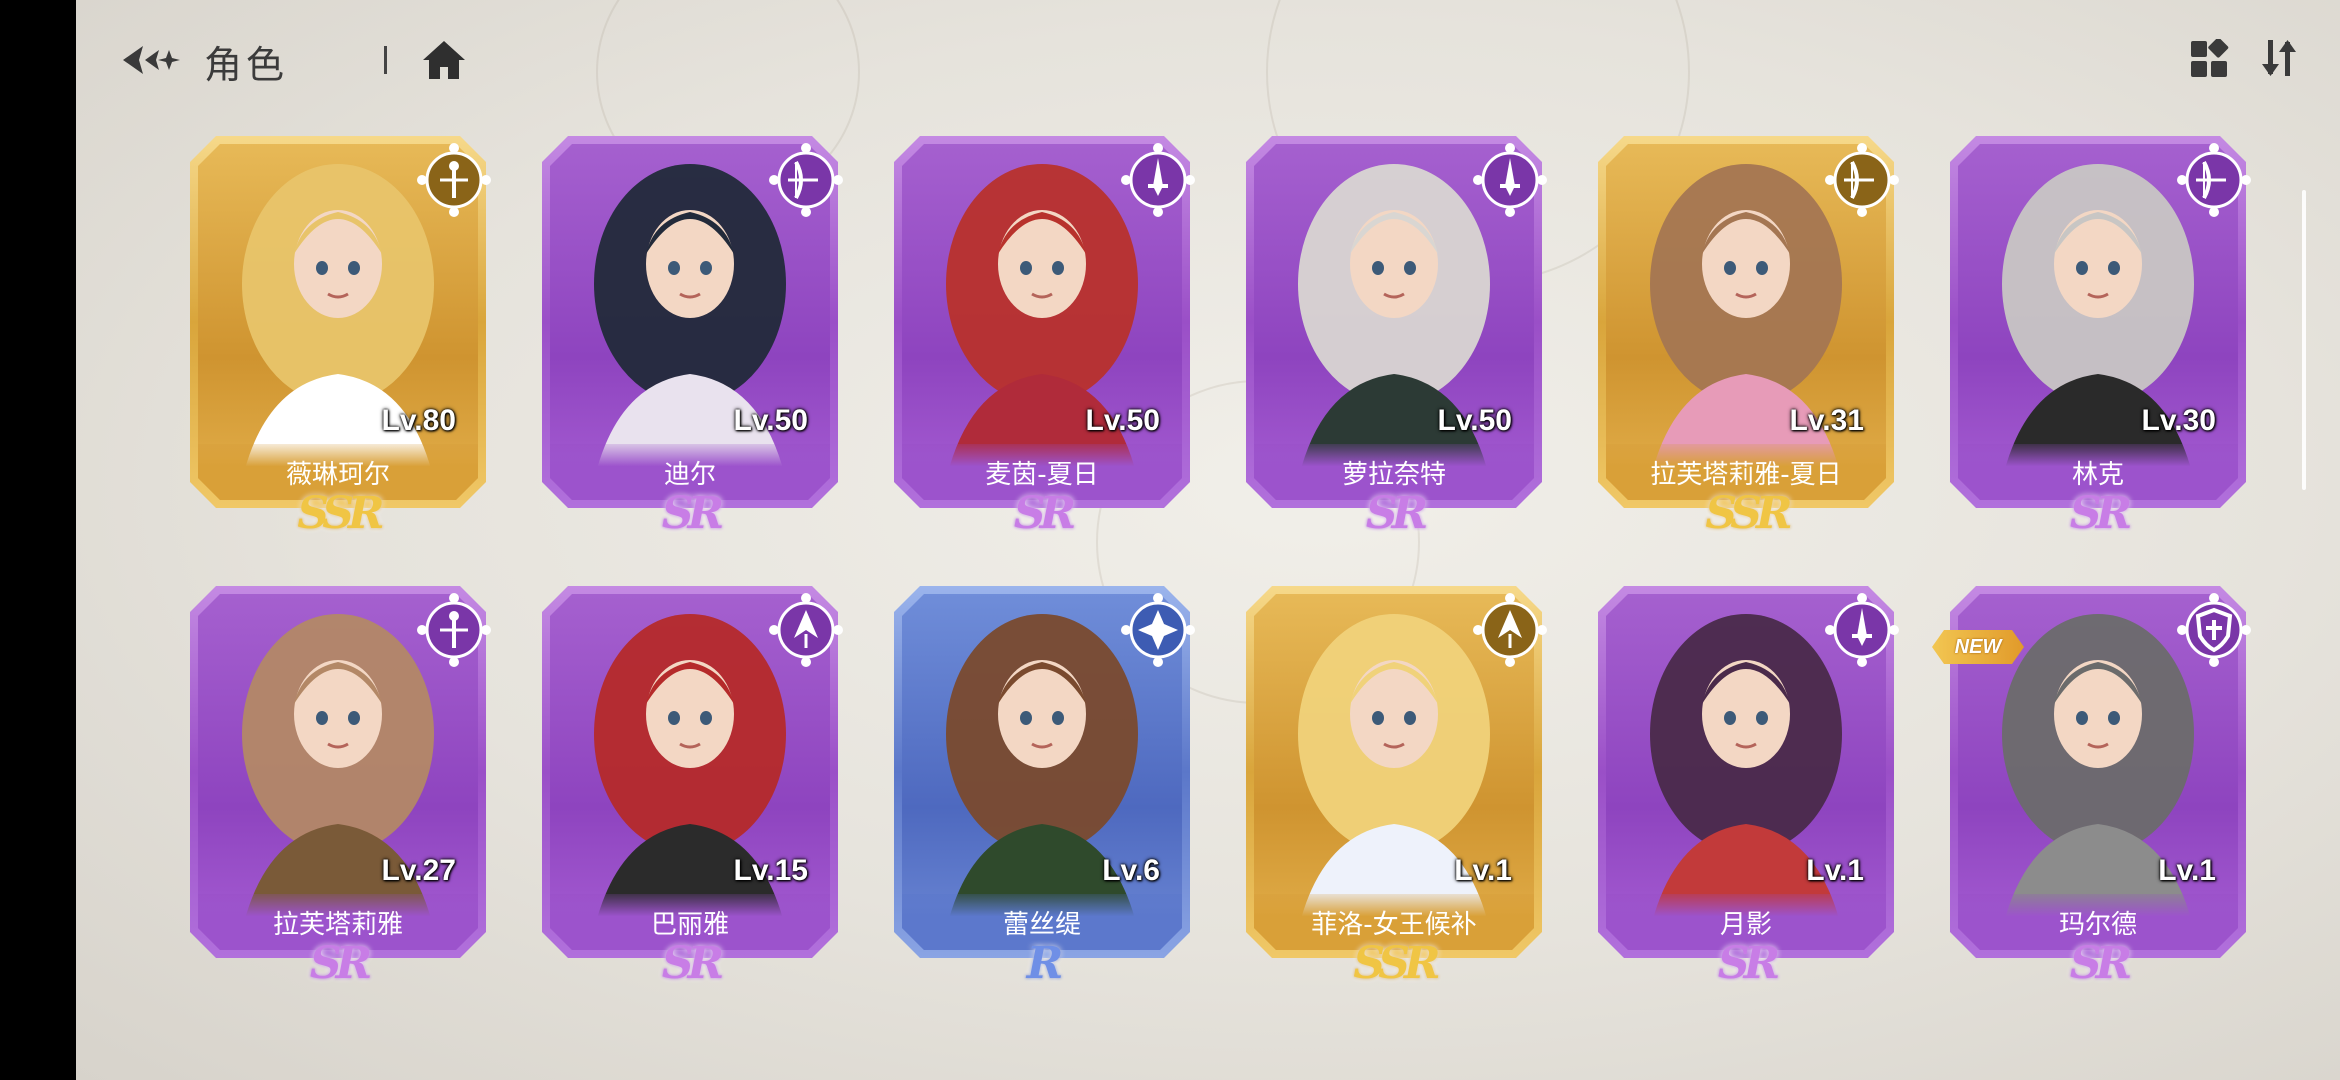 The width and height of the screenshot is (2340, 1080). What do you see at coordinates (1044, 346) in the screenshot?
I see `character-card: 麦茵-夏日 Lv.50 SR` at bounding box center [1044, 346].